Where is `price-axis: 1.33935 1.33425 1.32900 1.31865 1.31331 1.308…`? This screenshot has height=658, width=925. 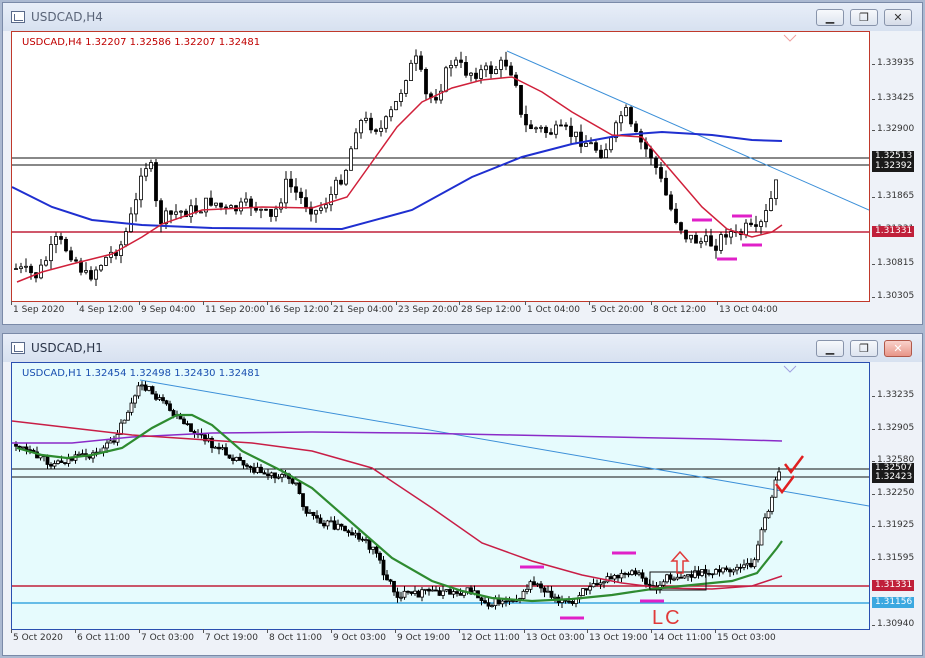
price-axis: 1.33935 1.33425 1.32900 1.31865 1.31331 1.308… is located at coordinates (894, 166).